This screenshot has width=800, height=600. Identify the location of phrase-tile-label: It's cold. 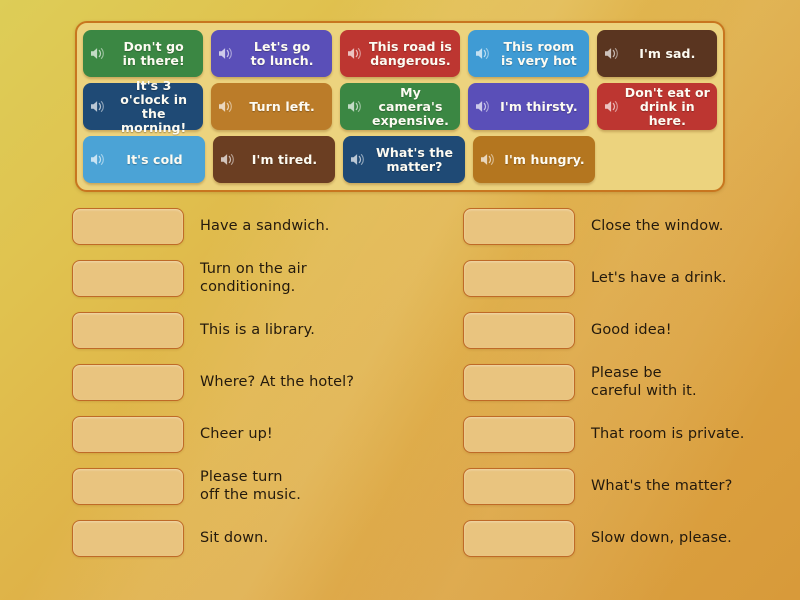
(154, 159).